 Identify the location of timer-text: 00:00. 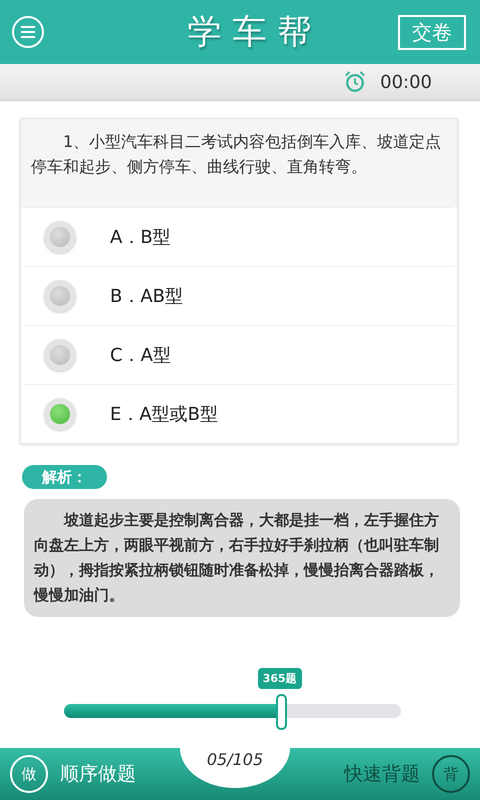
(406, 82).